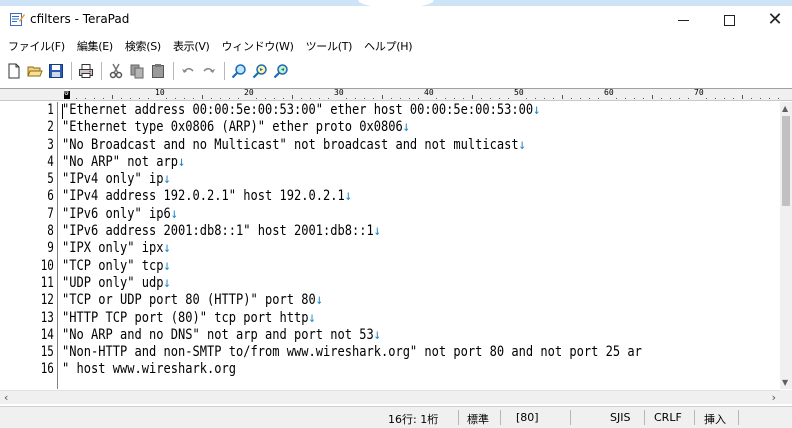 The image size is (792, 428). Describe the element at coordinates (47, 369) in the screenshot. I see `line-number: 16` at that location.